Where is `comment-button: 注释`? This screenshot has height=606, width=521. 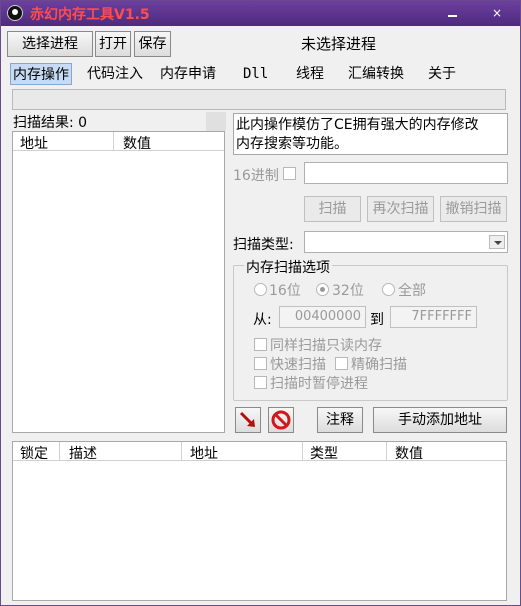
comment-button: 注释 is located at coordinates (340, 420).